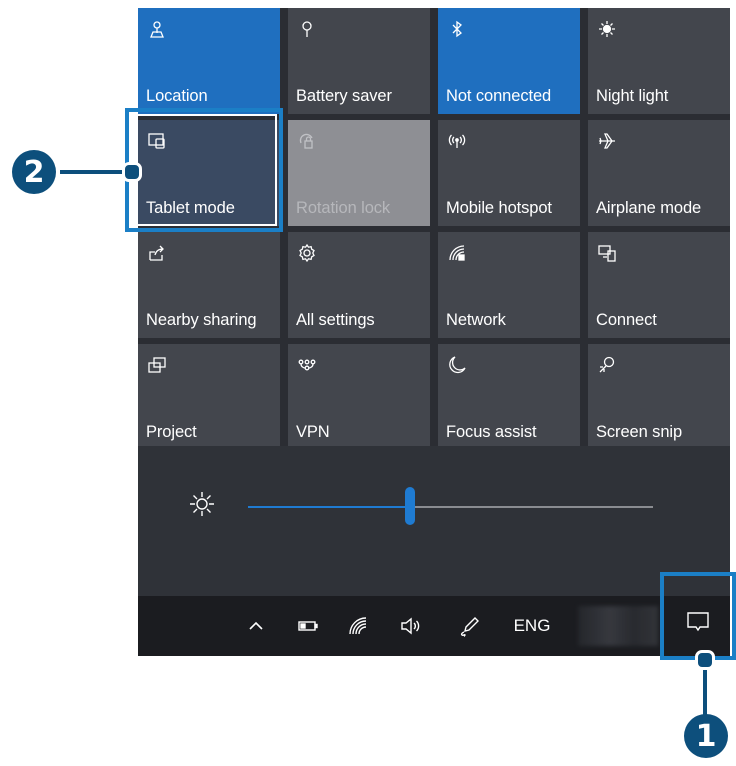 The image size is (736, 766). What do you see at coordinates (509, 285) in the screenshot?
I see `tile-network: Network` at bounding box center [509, 285].